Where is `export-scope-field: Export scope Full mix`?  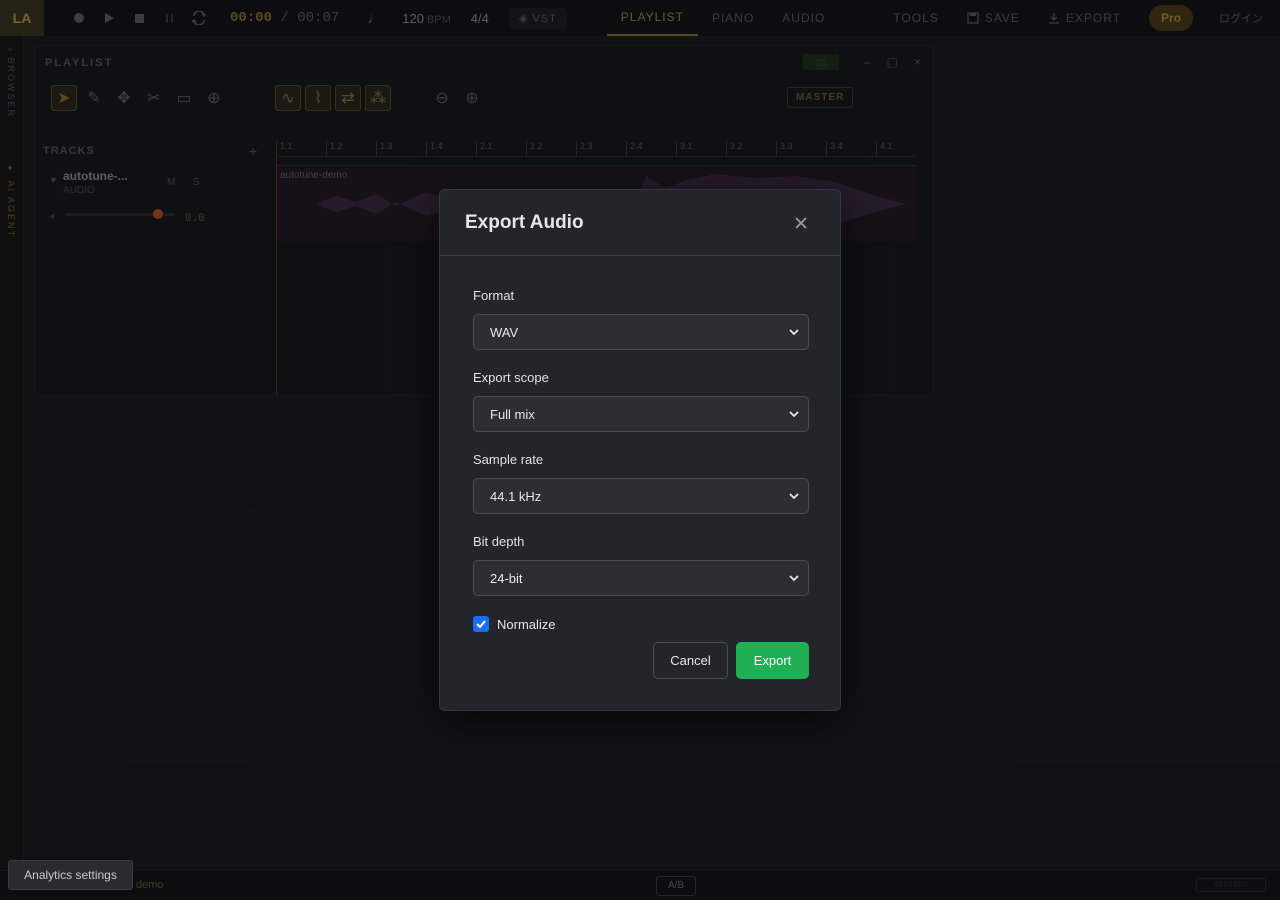
export-scope-field: Export scope Full mix is located at coordinates (641, 401).